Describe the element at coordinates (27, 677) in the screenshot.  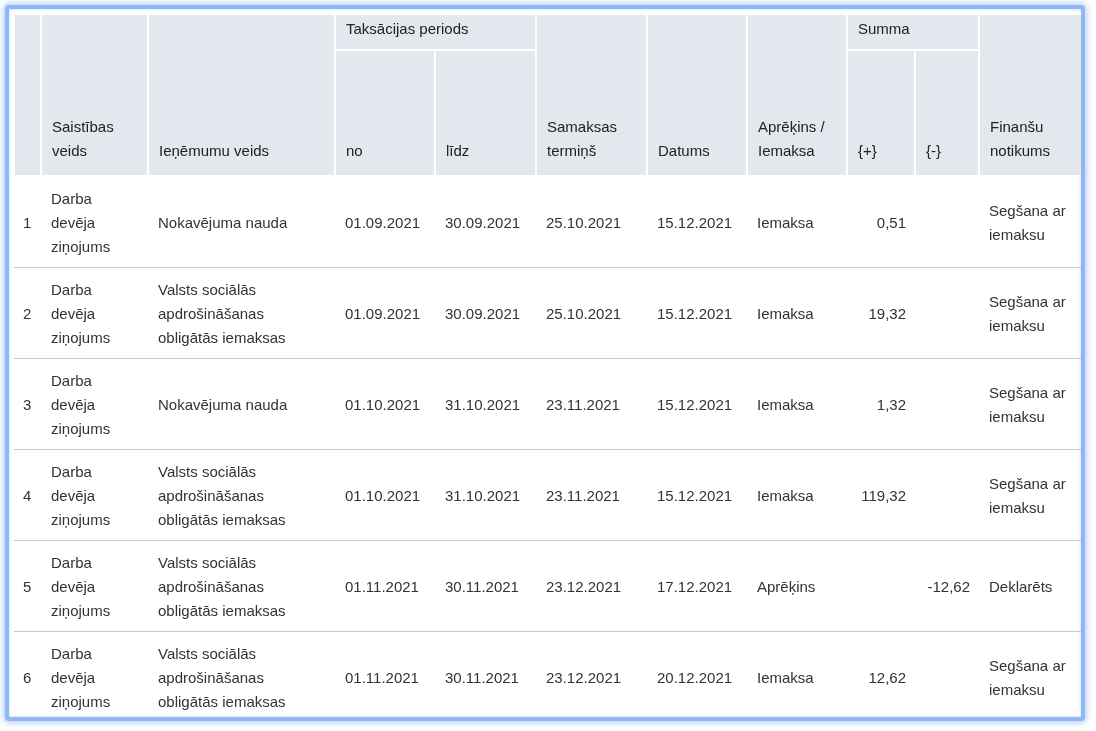
I see `row-number: 6` at that location.